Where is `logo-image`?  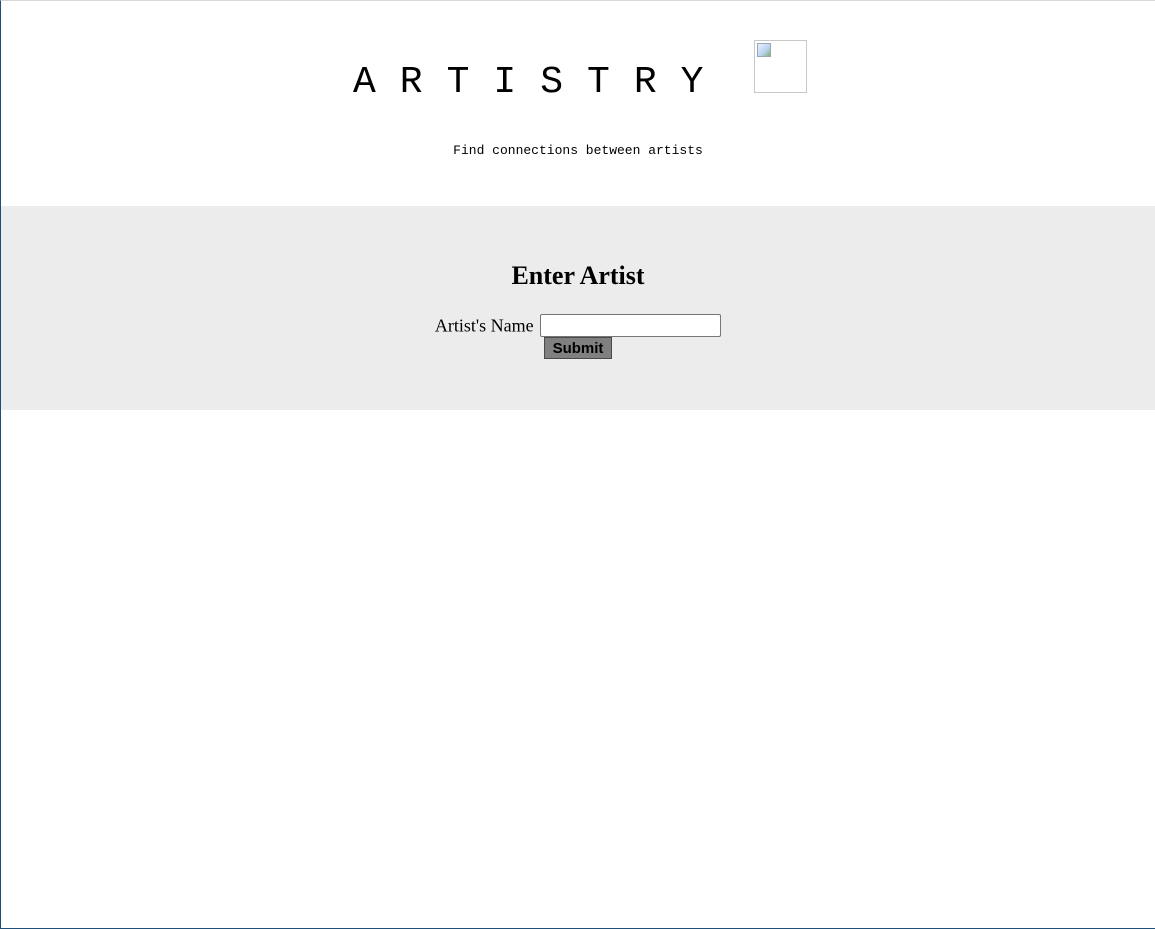
logo-image is located at coordinates (780, 66).